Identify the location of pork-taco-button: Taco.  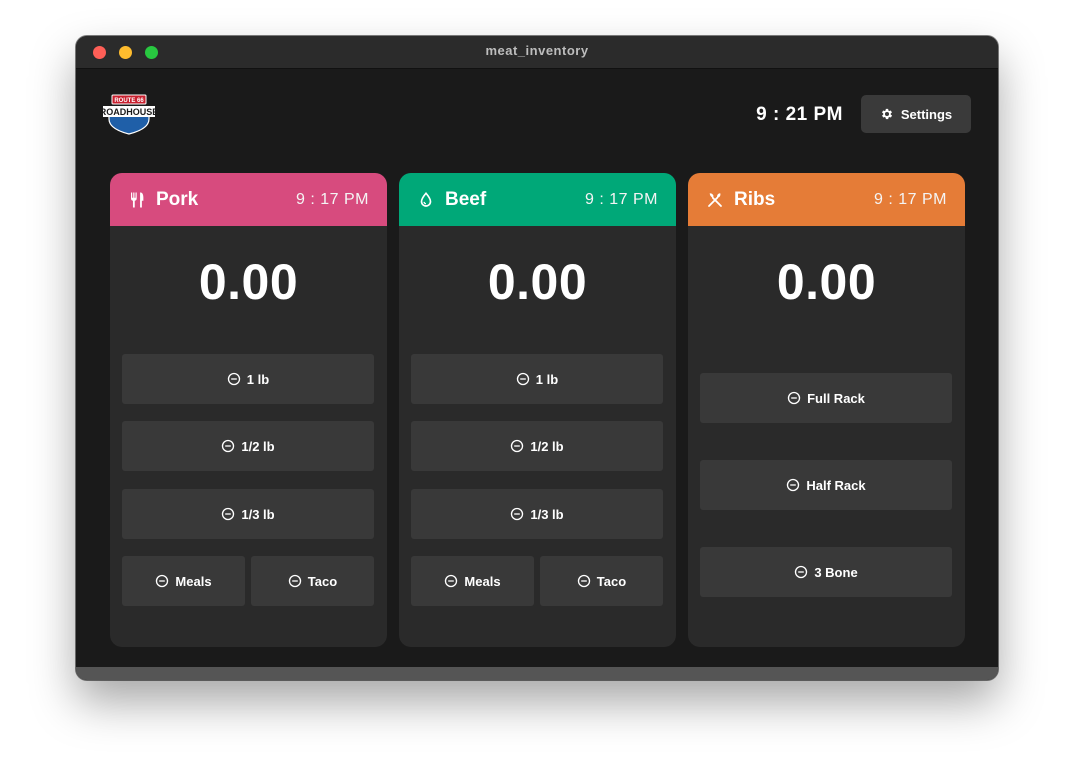
(312, 581).